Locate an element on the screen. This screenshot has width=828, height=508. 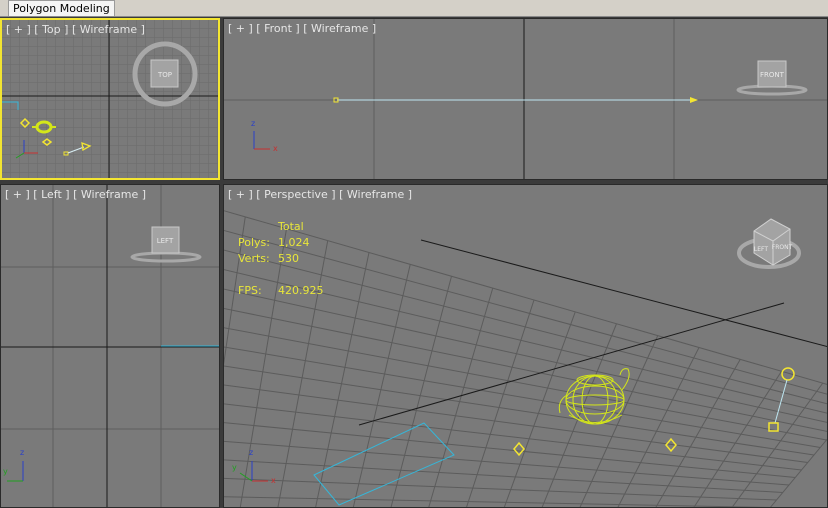
persp-axis-z: z is located at coordinates (251, 452).